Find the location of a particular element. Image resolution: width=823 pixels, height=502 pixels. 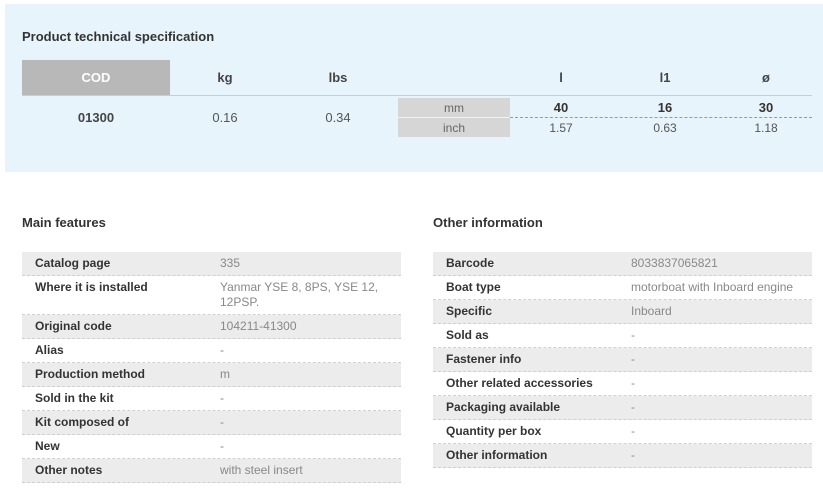

header-l1: l1 is located at coordinates (665, 77).